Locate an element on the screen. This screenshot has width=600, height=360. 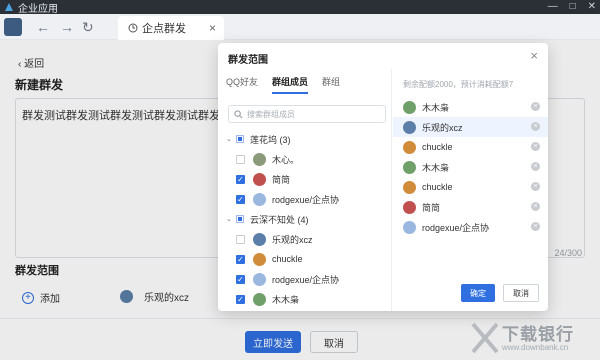
nav-bar: ← → ↻ 企点群发 × is located at coordinates (300, 27).